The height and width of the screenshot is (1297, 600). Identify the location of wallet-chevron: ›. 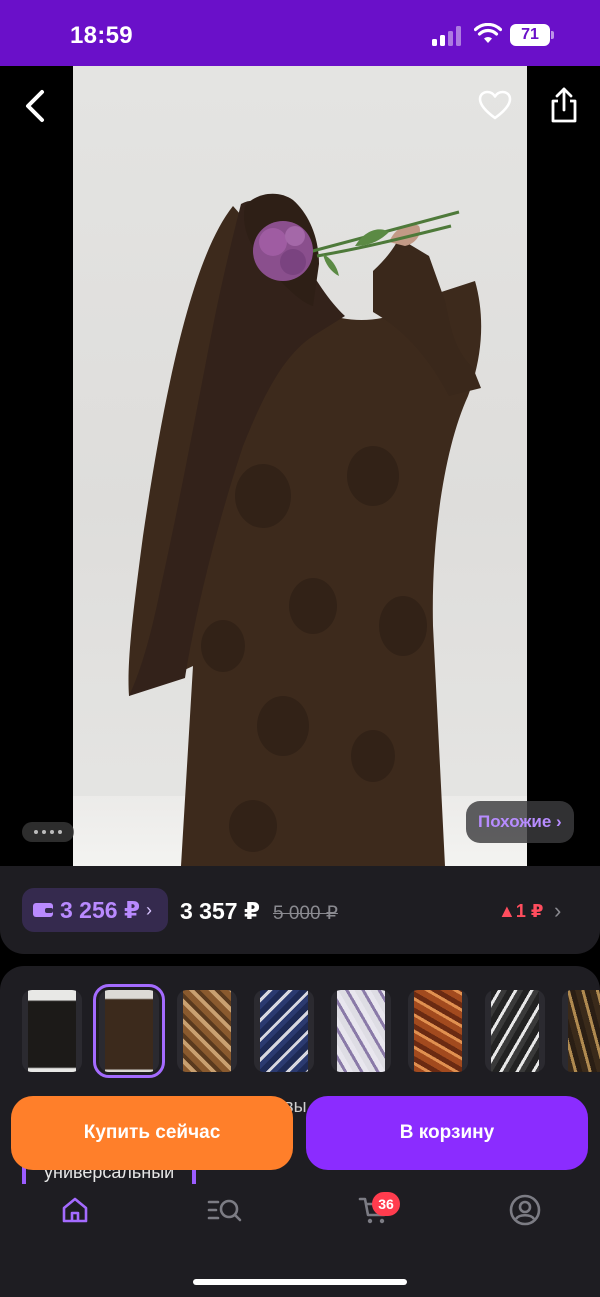
(148, 909).